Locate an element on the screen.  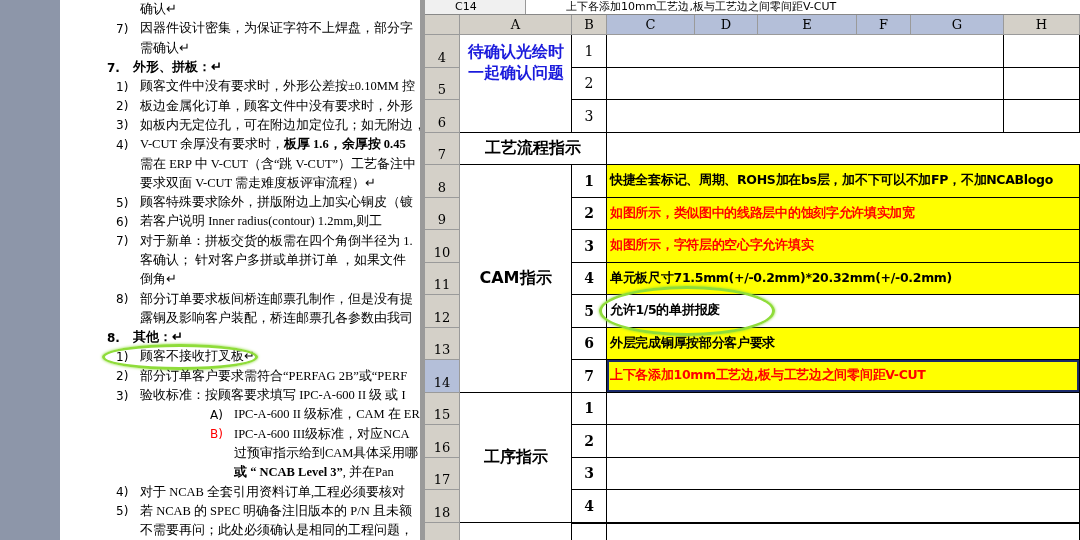
section-heading: 外形、拼板：↵ is located at coordinates (177, 68).